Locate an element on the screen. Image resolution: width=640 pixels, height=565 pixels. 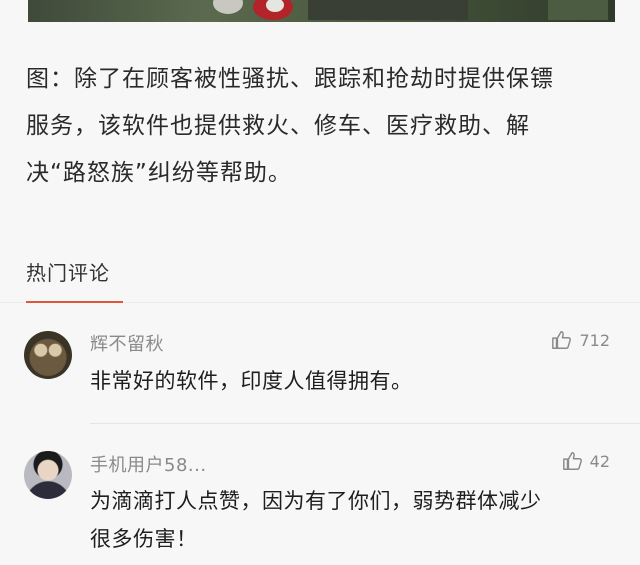
comment-text: 非常好的软件，印度人值得拥有。 is located at coordinates (355, 381).